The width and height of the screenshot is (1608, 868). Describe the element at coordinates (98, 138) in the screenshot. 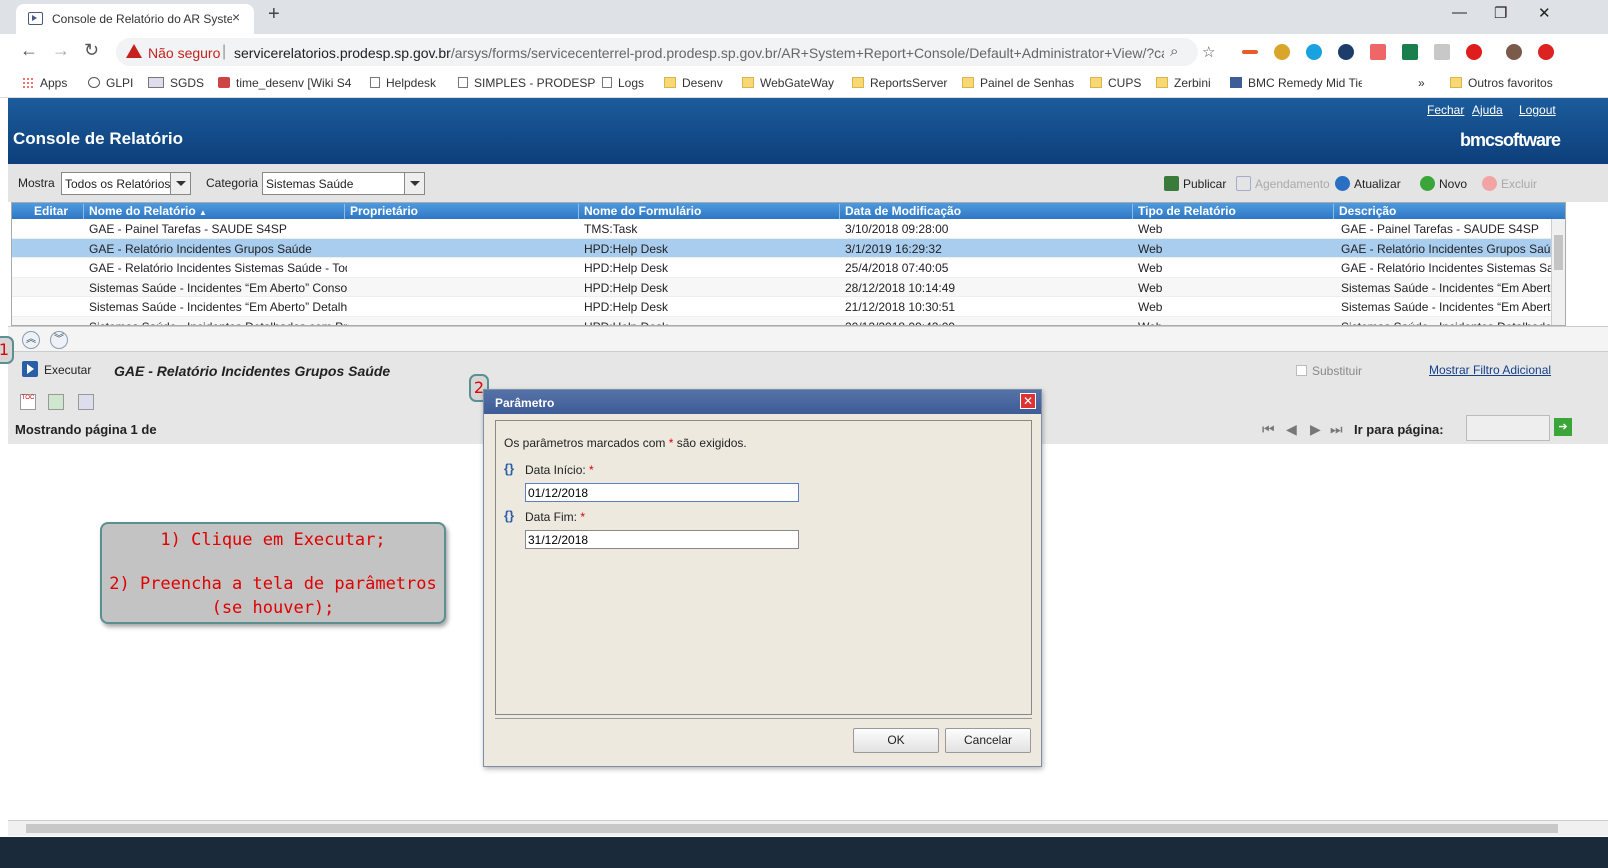

I see `page-title: Console de Relatório` at that location.